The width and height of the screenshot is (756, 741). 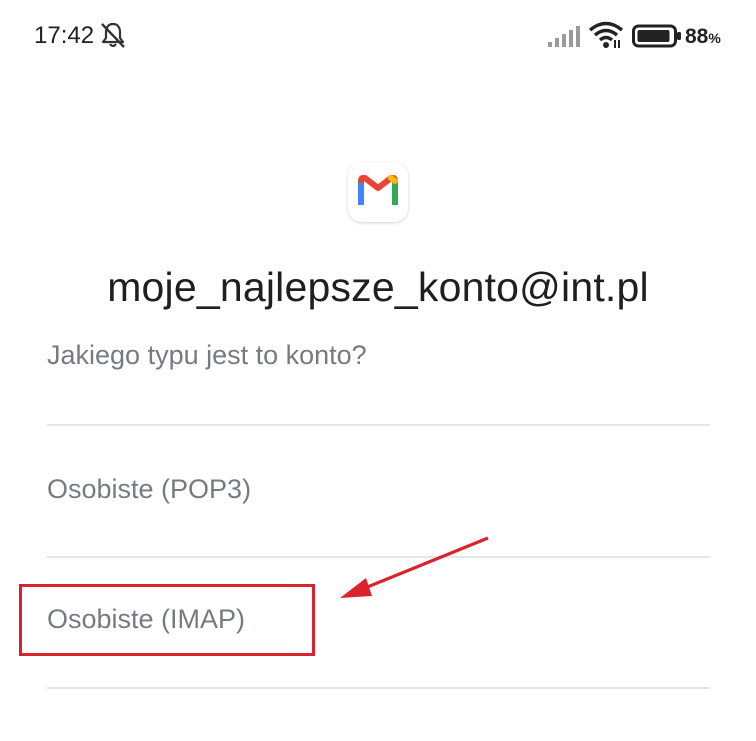 What do you see at coordinates (606, 34) in the screenshot?
I see `wifi-icon` at bounding box center [606, 34].